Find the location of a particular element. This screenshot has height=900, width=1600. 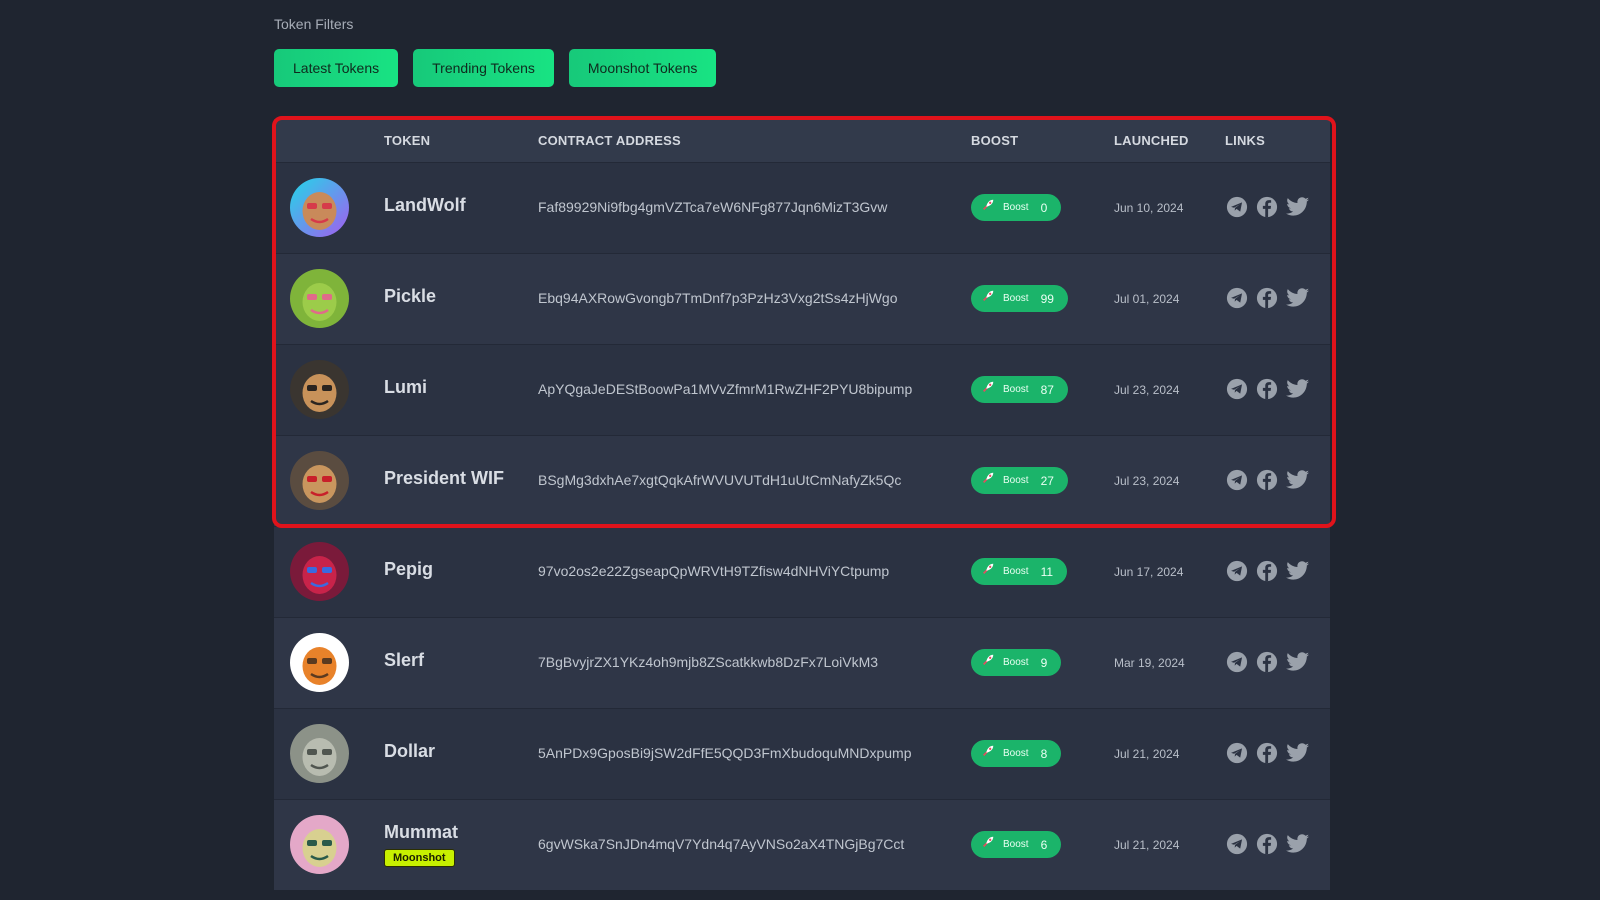

boost-button: Boost 87 is located at coordinates (1019, 389).